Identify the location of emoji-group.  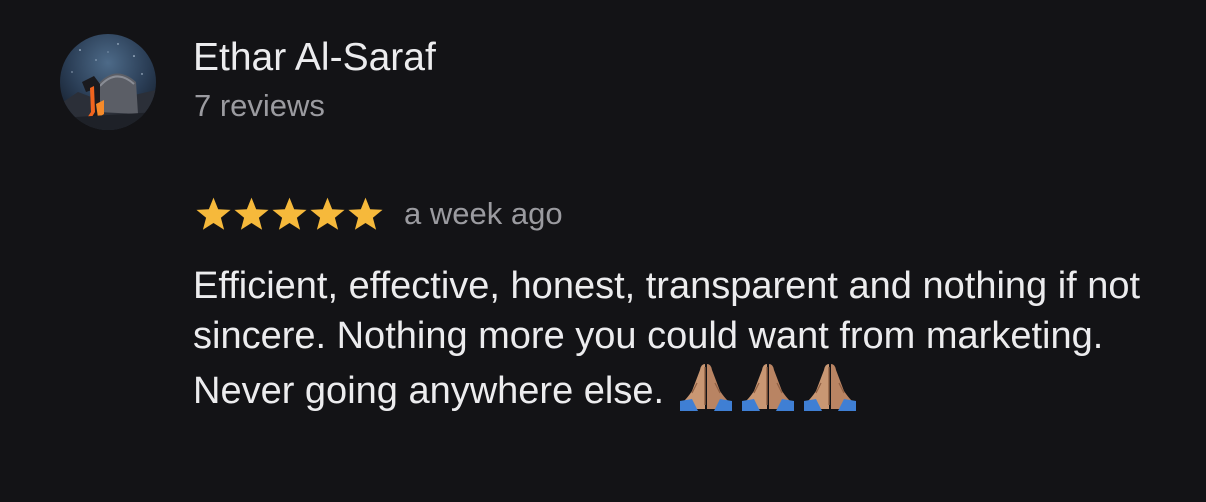
(768, 386).